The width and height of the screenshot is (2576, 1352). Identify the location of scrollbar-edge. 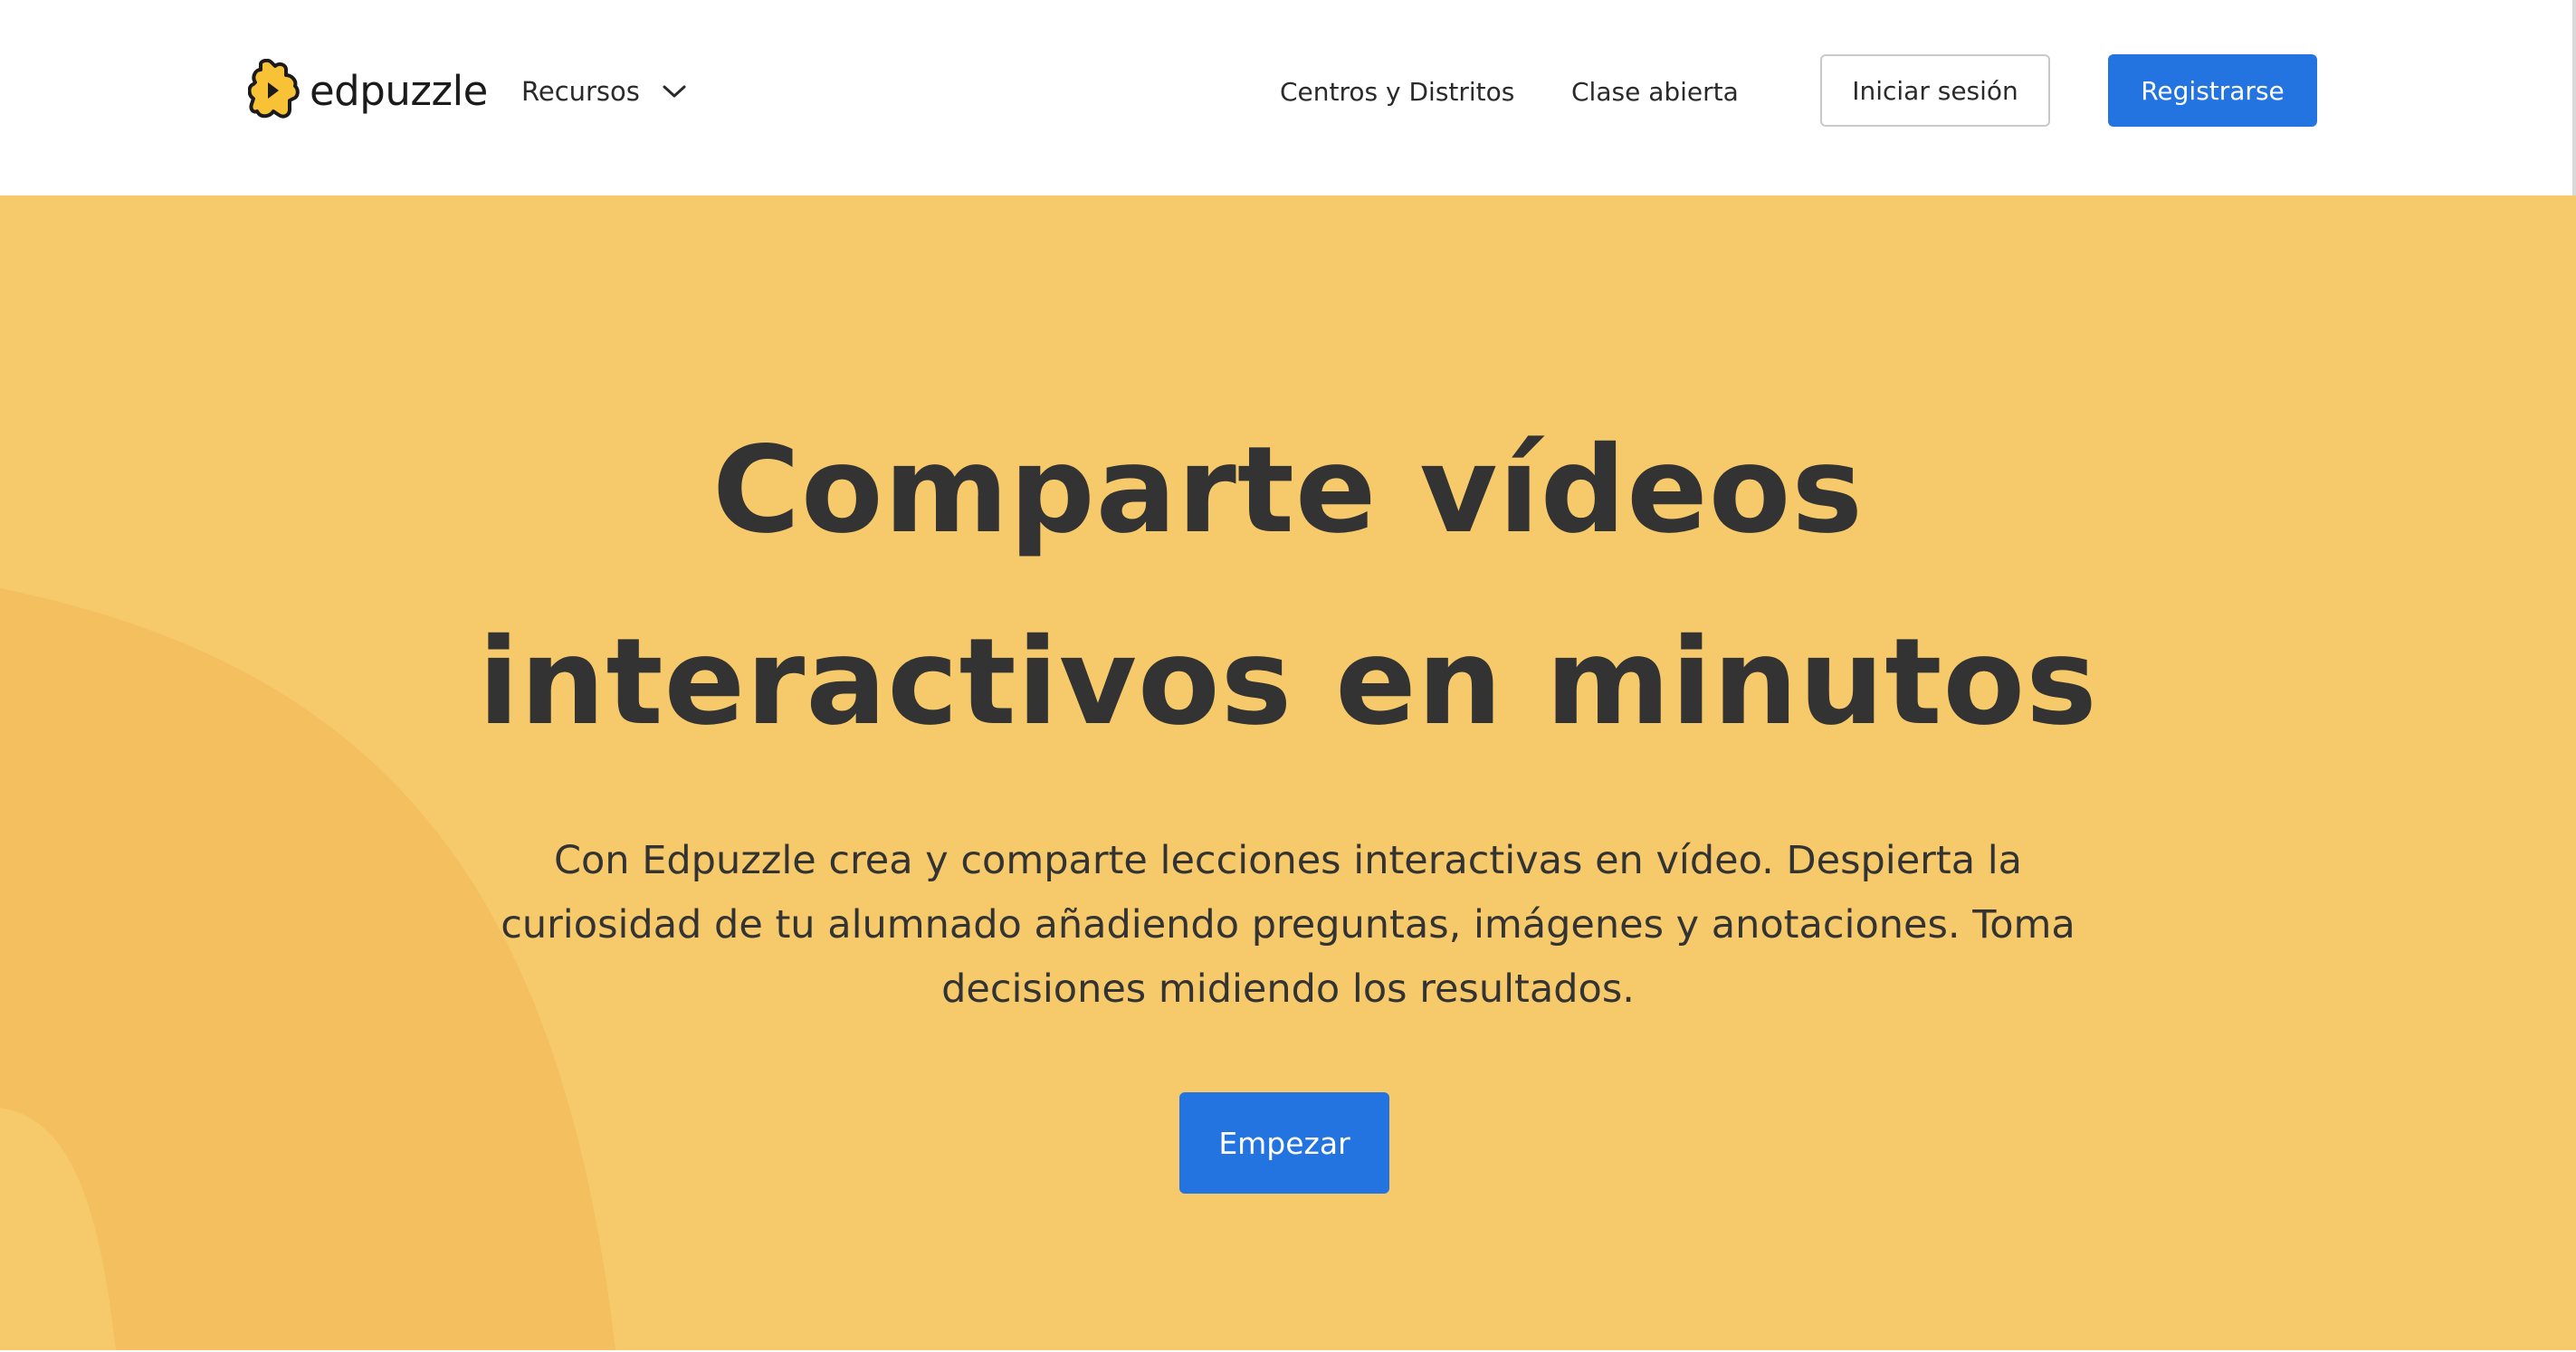
(2574, 97).